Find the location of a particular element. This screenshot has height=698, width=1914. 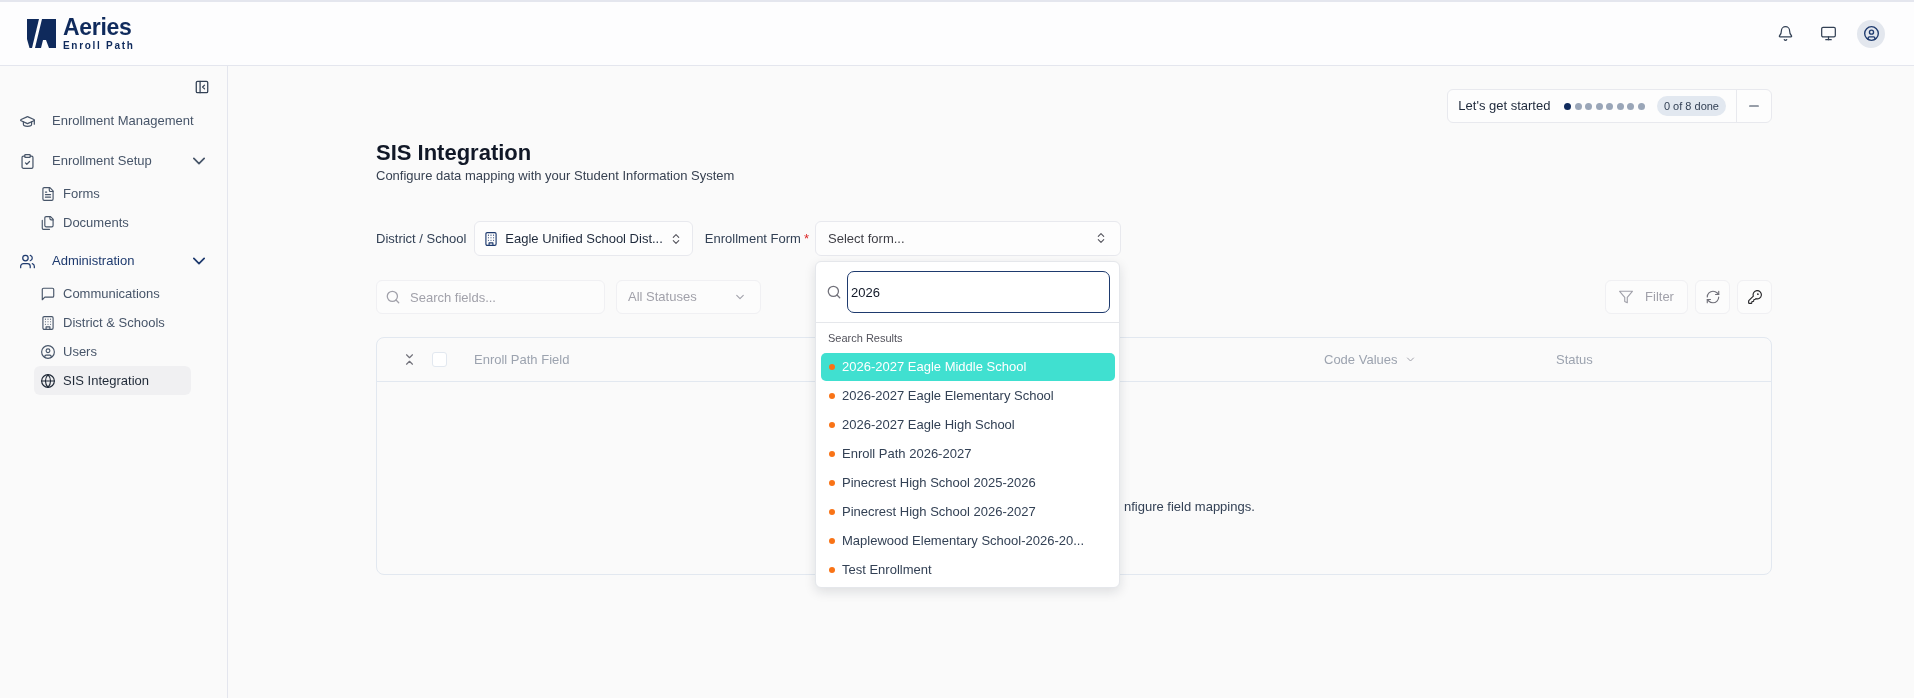

nav-subitem: Communications is located at coordinates (112, 293).